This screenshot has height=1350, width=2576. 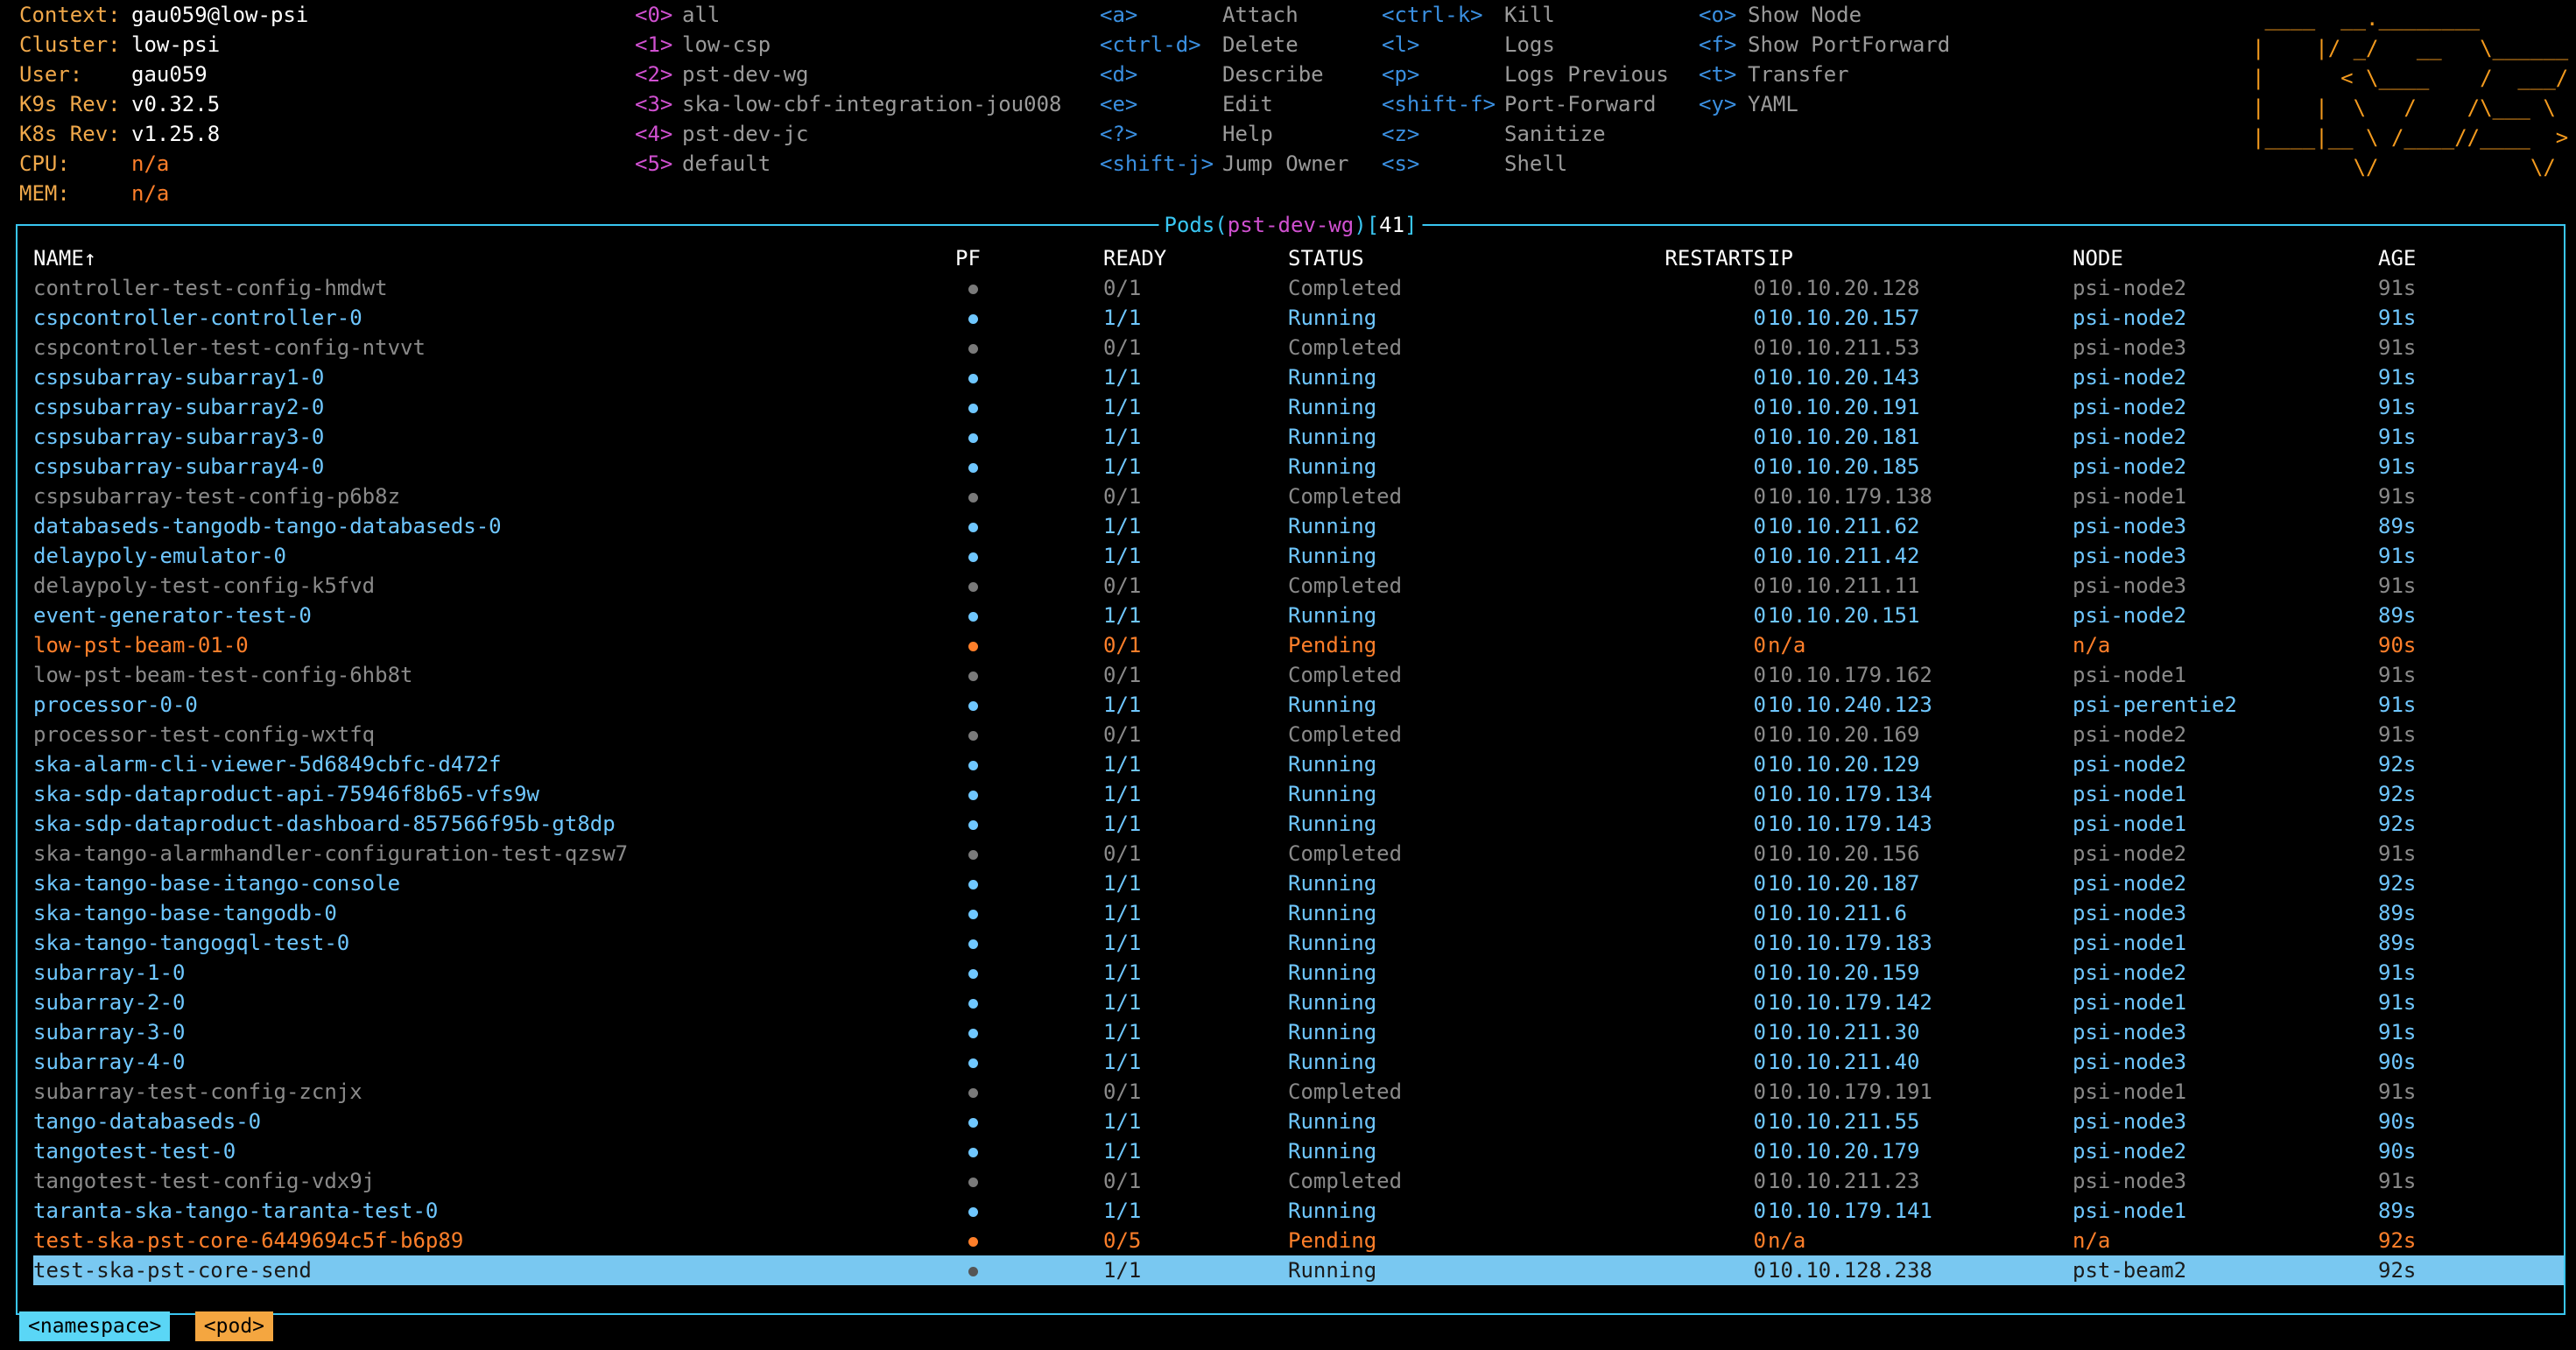 I want to click on column-header-ip: IP, so click(x=1780, y=258).